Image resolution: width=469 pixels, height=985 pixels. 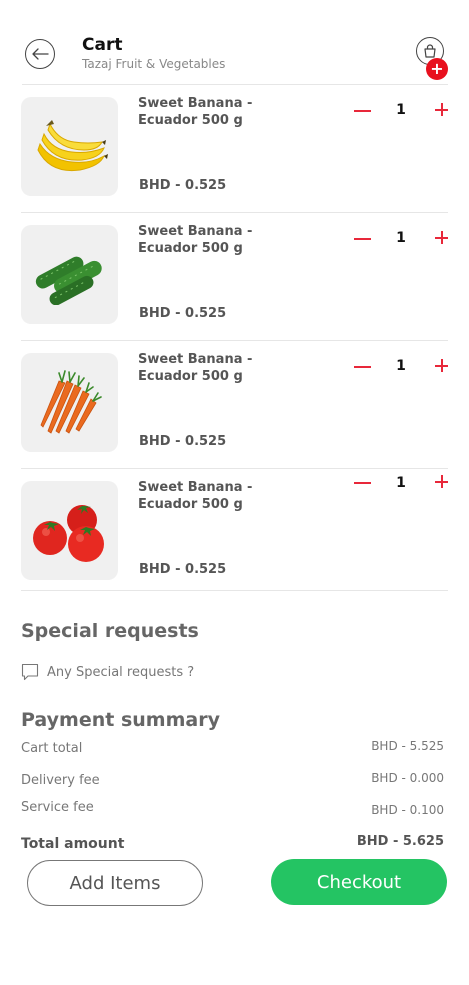 I want to click on back-button, so click(x=40, y=54).